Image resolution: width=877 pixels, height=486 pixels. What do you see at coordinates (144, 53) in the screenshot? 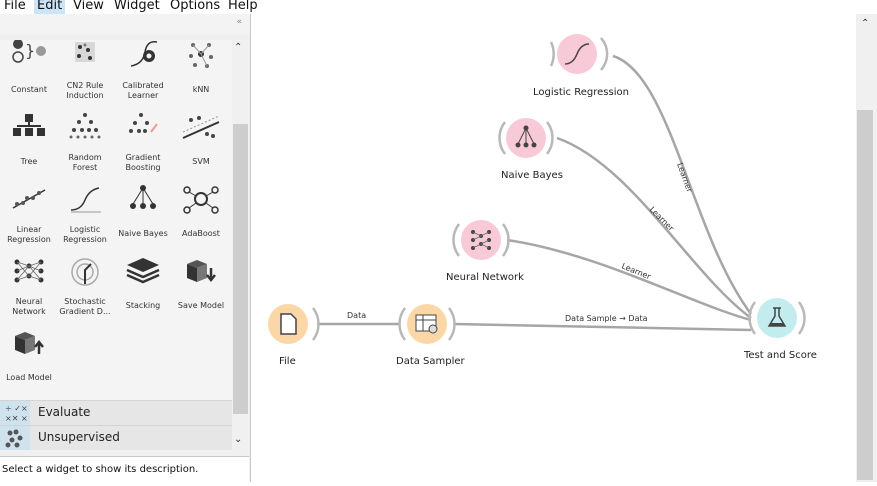
I see `calibrated-learner-icon` at bounding box center [144, 53].